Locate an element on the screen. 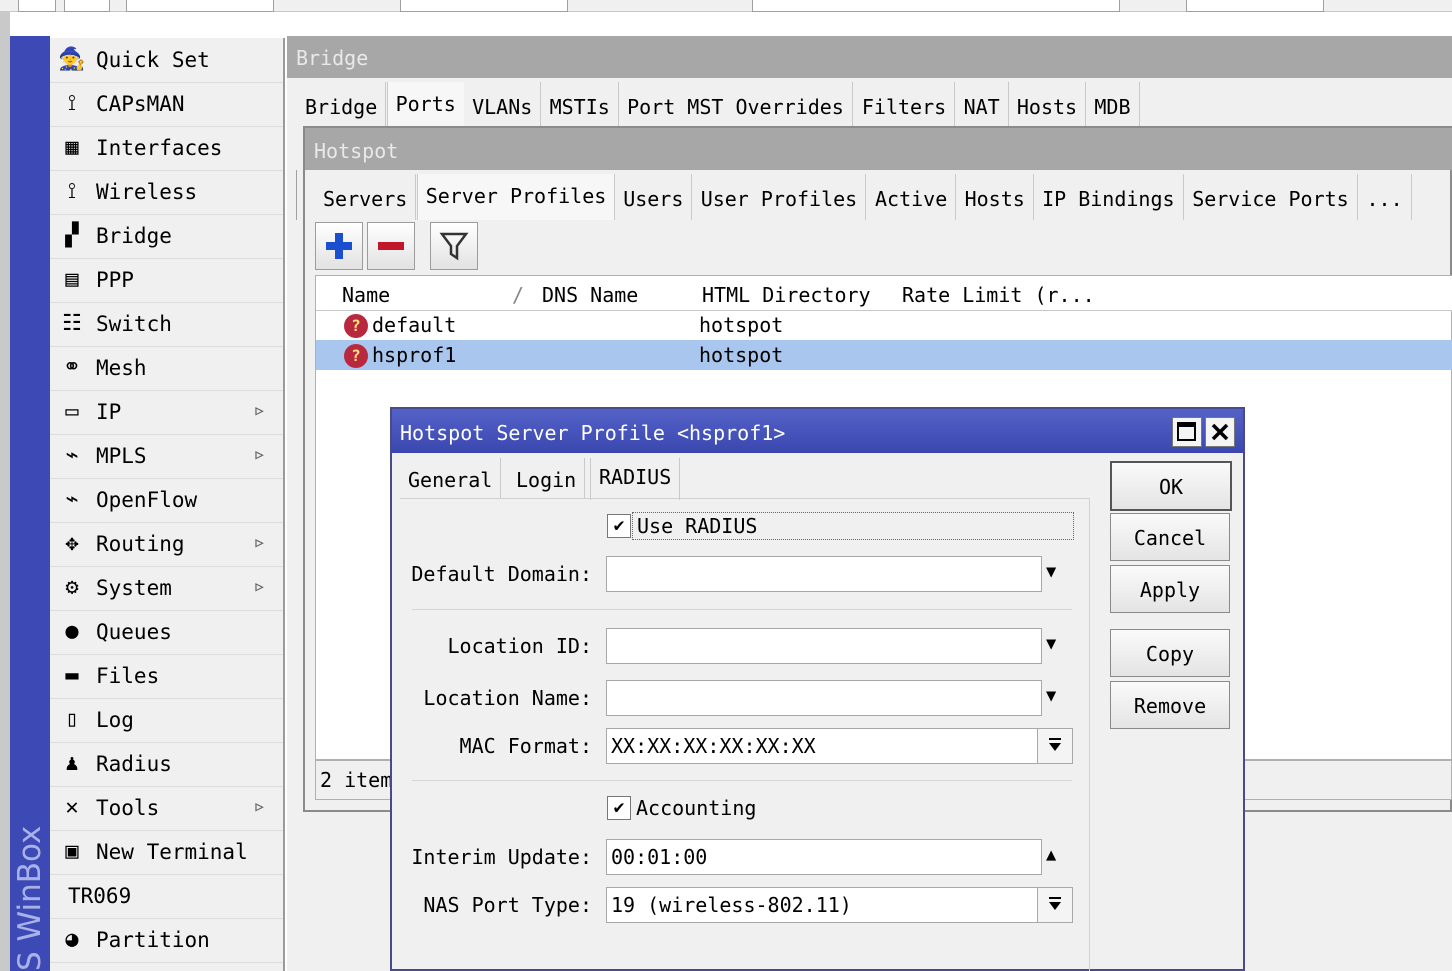 The width and height of the screenshot is (1452, 971). sidebar-item-radius: ♟ Radius is located at coordinates (166, 764).